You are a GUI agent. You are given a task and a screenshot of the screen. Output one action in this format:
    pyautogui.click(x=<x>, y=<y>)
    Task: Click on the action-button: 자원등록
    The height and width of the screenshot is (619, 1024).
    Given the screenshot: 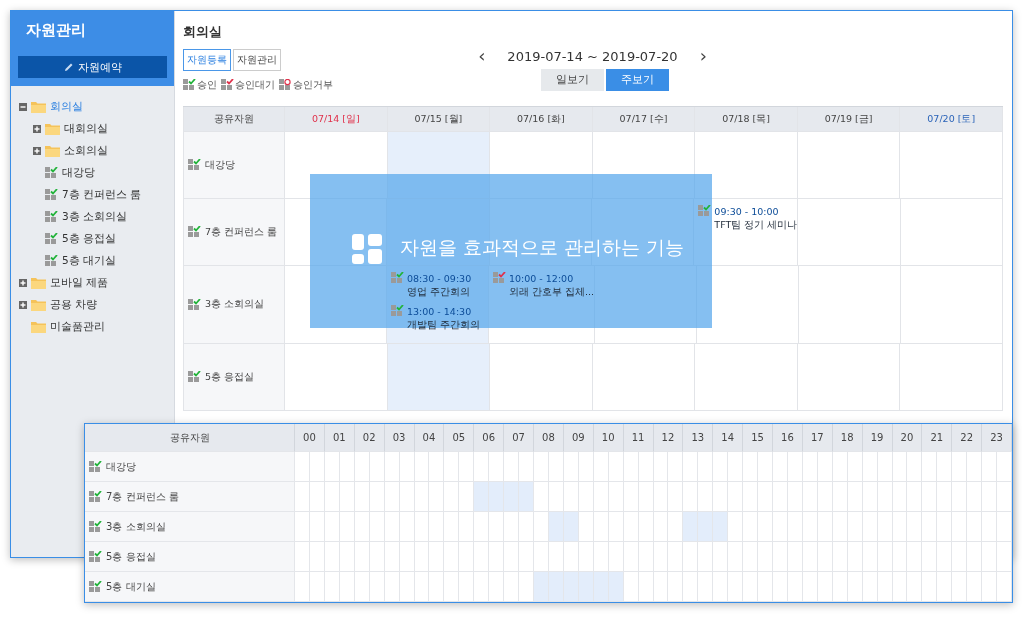 What is the action you would take?
    pyautogui.click(x=207, y=60)
    